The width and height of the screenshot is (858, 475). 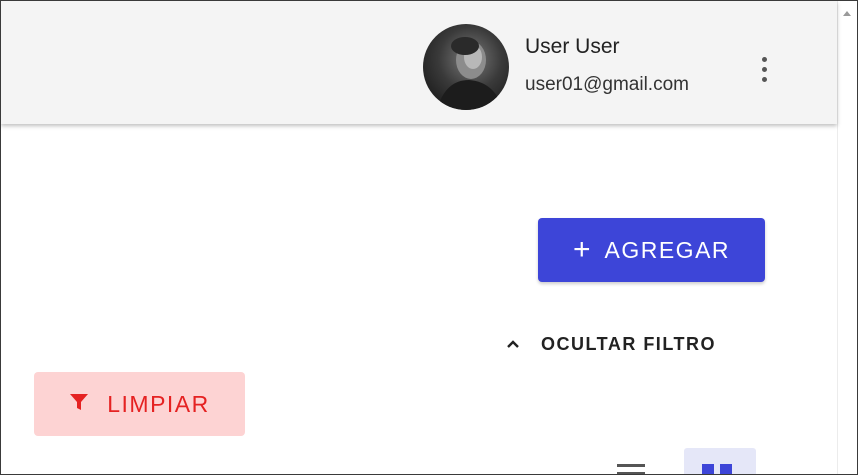 I want to click on add-button: + AGREGAR, so click(x=651, y=250).